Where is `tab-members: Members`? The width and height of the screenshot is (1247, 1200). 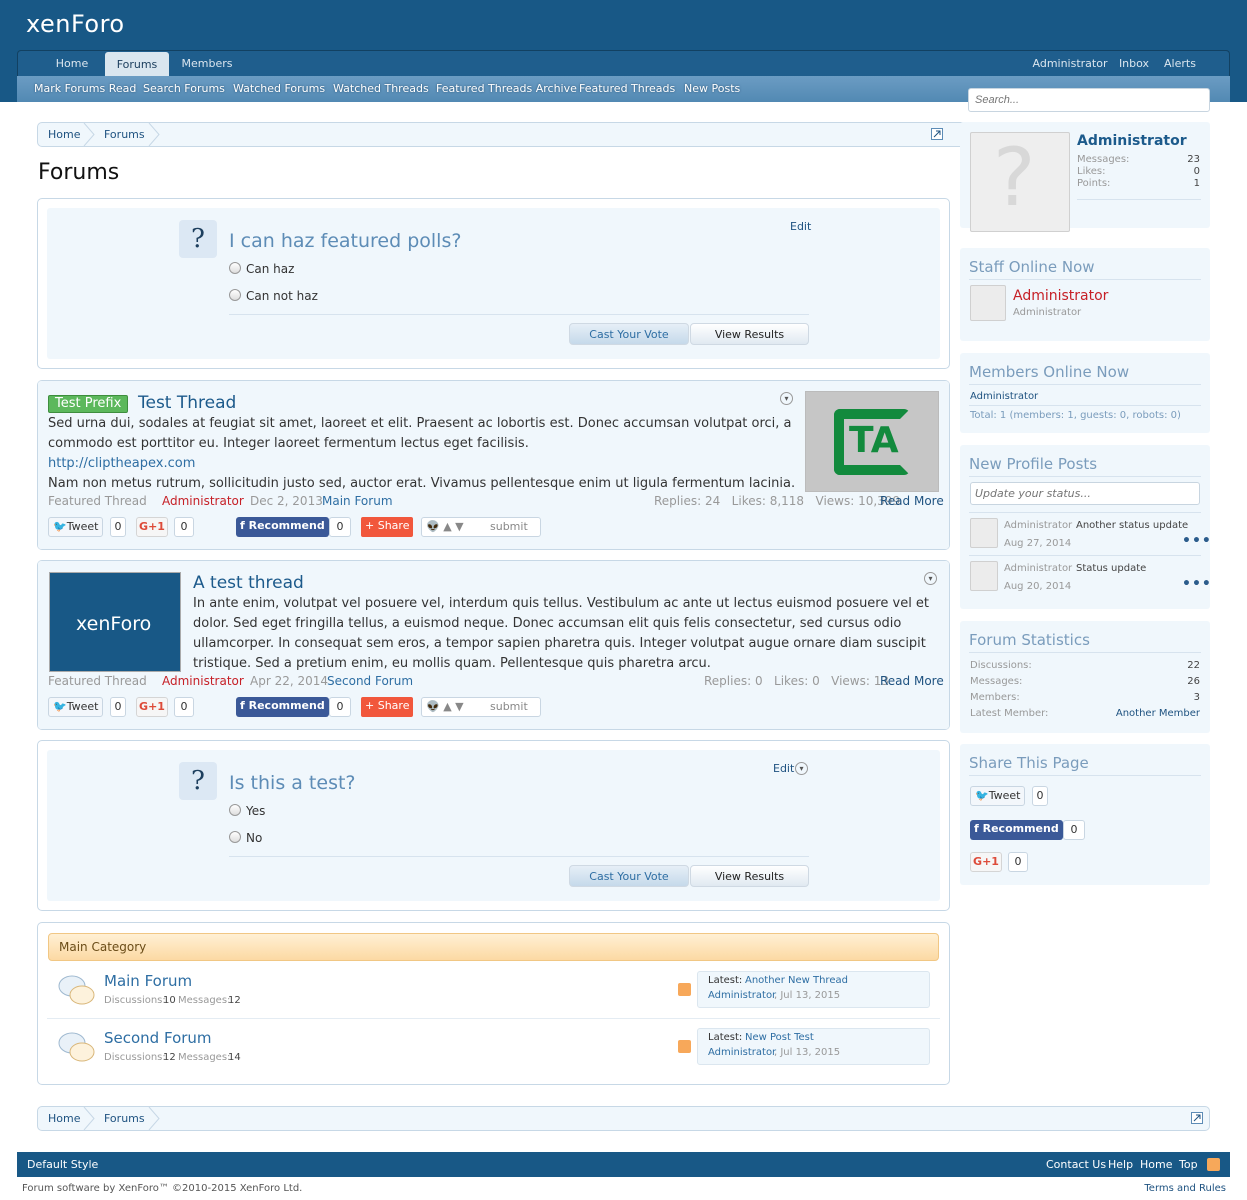
tab-members: Members is located at coordinates (207, 63).